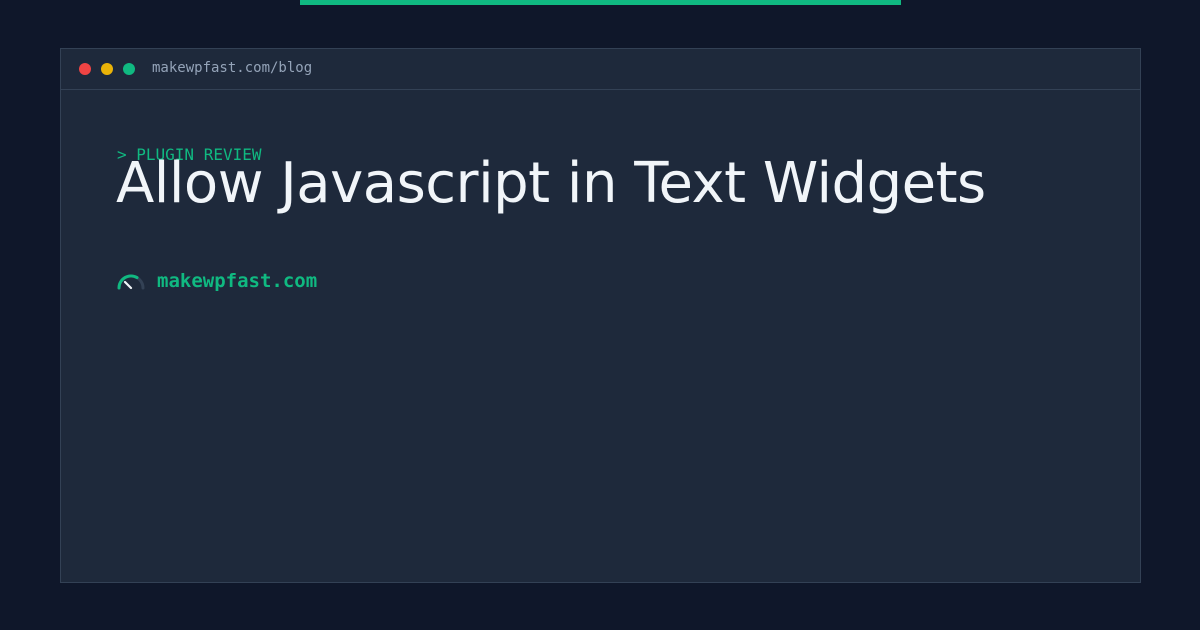 The height and width of the screenshot is (630, 1200). Describe the element at coordinates (237, 281) in the screenshot. I see `brand-name: makewpfast.com` at that location.